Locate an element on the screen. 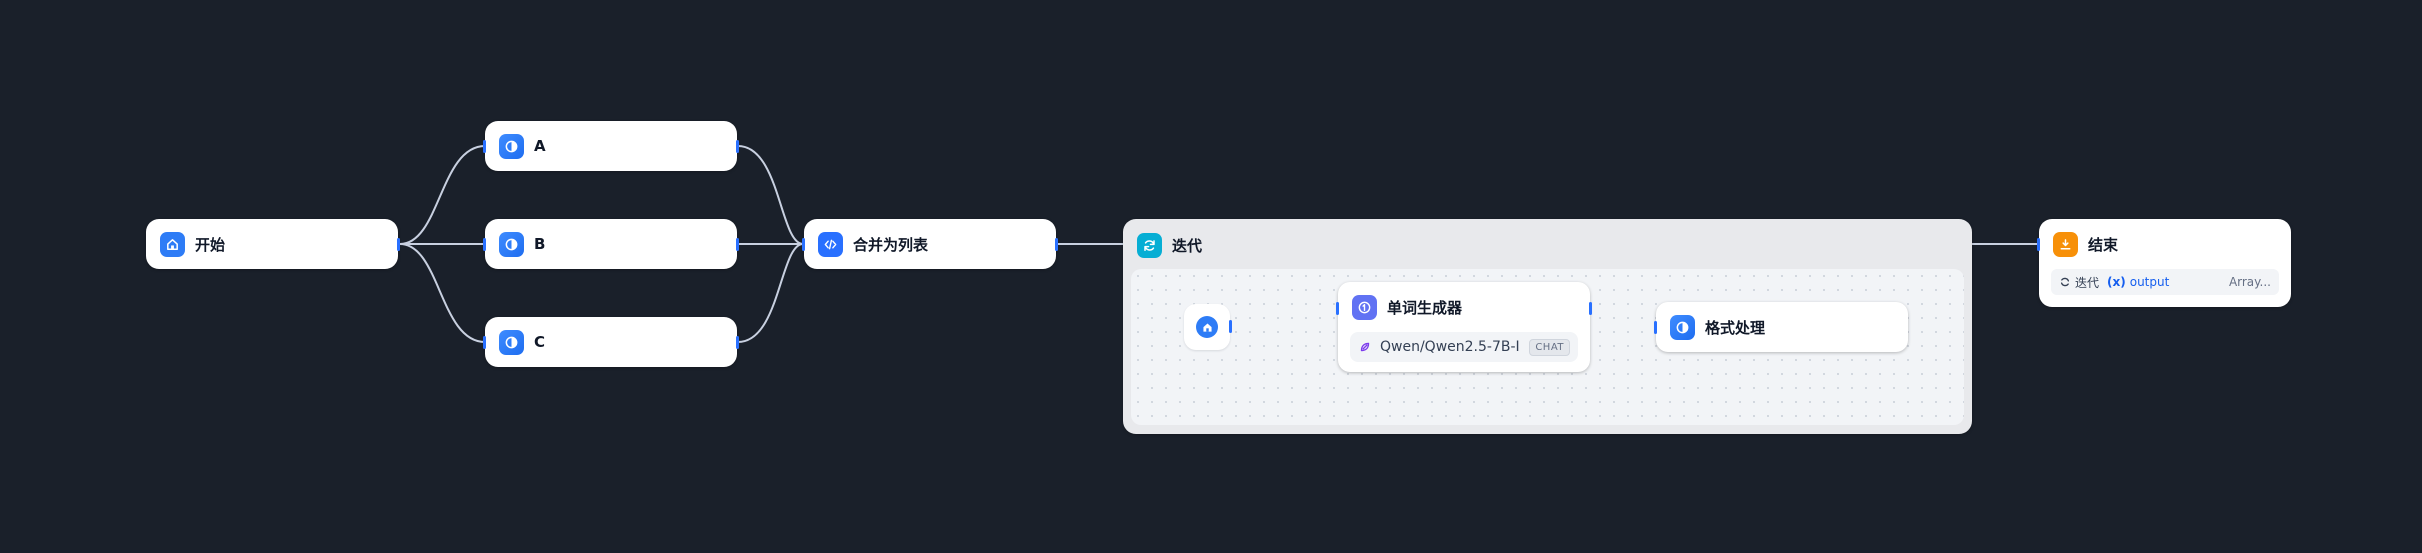  word-generator-title: 单词生成器 is located at coordinates (1425, 307).